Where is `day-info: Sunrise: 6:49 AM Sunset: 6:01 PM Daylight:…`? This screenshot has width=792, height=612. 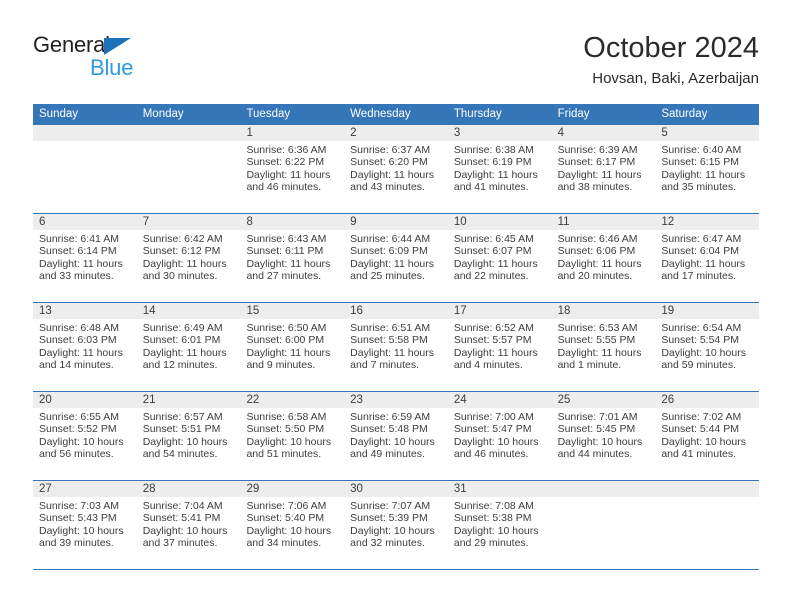 day-info: Sunrise: 6:49 AM Sunset: 6:01 PM Daylight:… is located at coordinates (189, 355).